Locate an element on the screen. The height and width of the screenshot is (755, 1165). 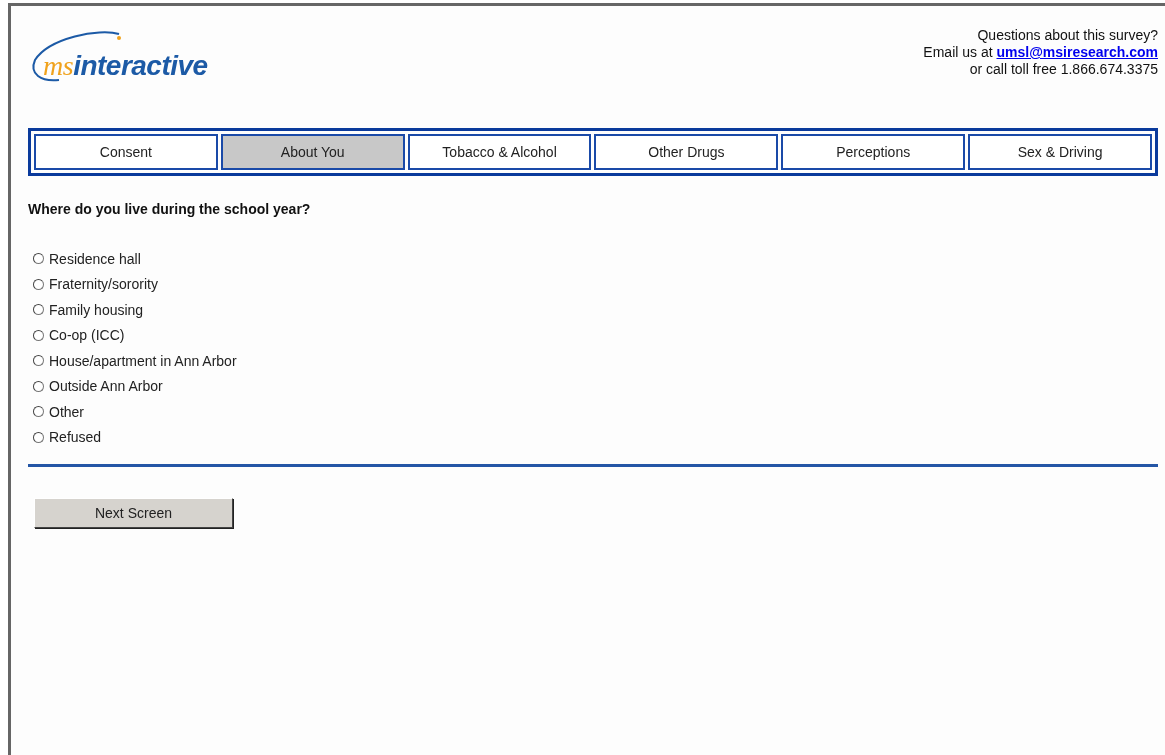
option-label: Family housing is located at coordinates (96, 309).